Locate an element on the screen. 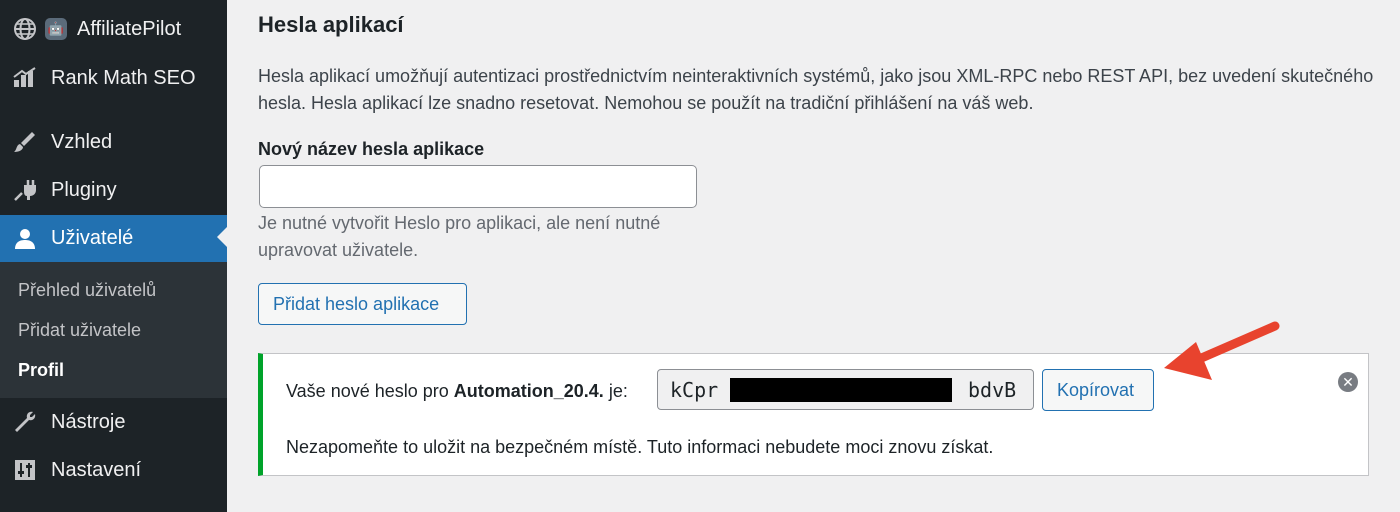 This screenshot has height=512, width=1400. sidebar-item-pluginy: Pluginy is located at coordinates (113, 190).